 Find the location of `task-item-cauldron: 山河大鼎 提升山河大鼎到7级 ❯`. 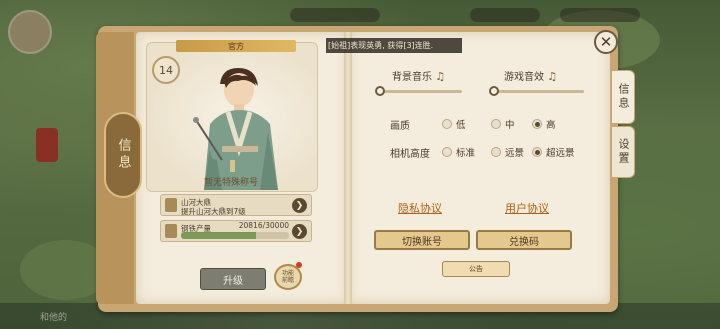

task-item-cauldron: 山河大鼎 提升山河大鼎到7级 ❯ is located at coordinates (236, 205).